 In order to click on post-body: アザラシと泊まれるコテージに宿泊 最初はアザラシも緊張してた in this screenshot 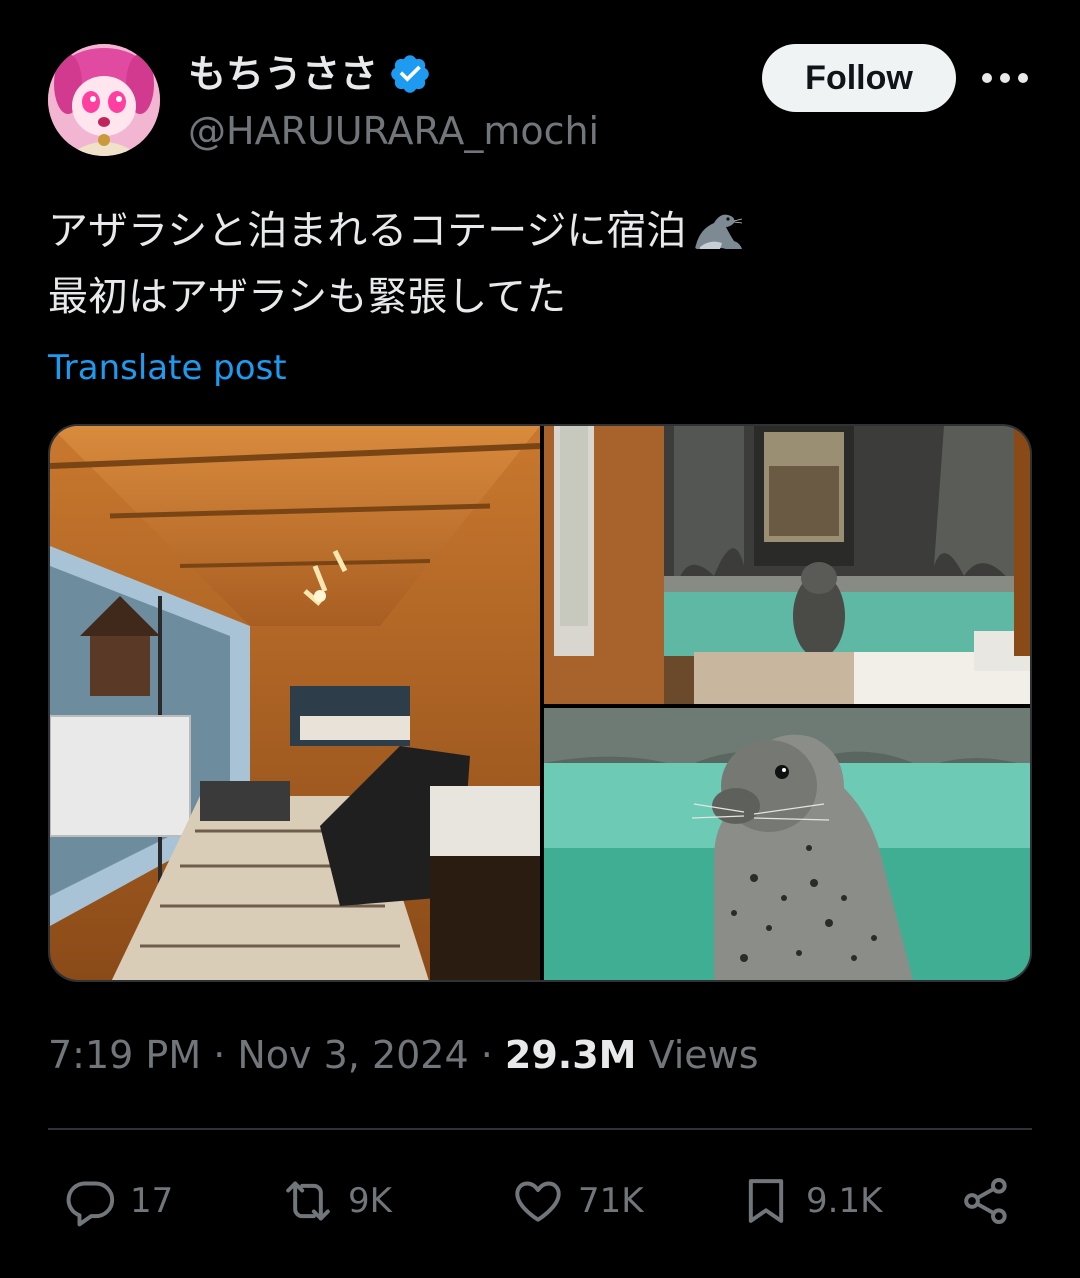, I will do `click(540, 264)`.